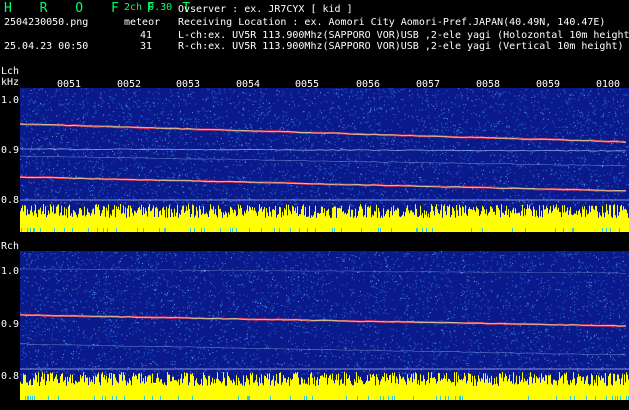 This screenshot has height=410, width=629. I want to click on observer-line: Ovserver : ex. JR7CYX [ kid ], so click(265, 9).